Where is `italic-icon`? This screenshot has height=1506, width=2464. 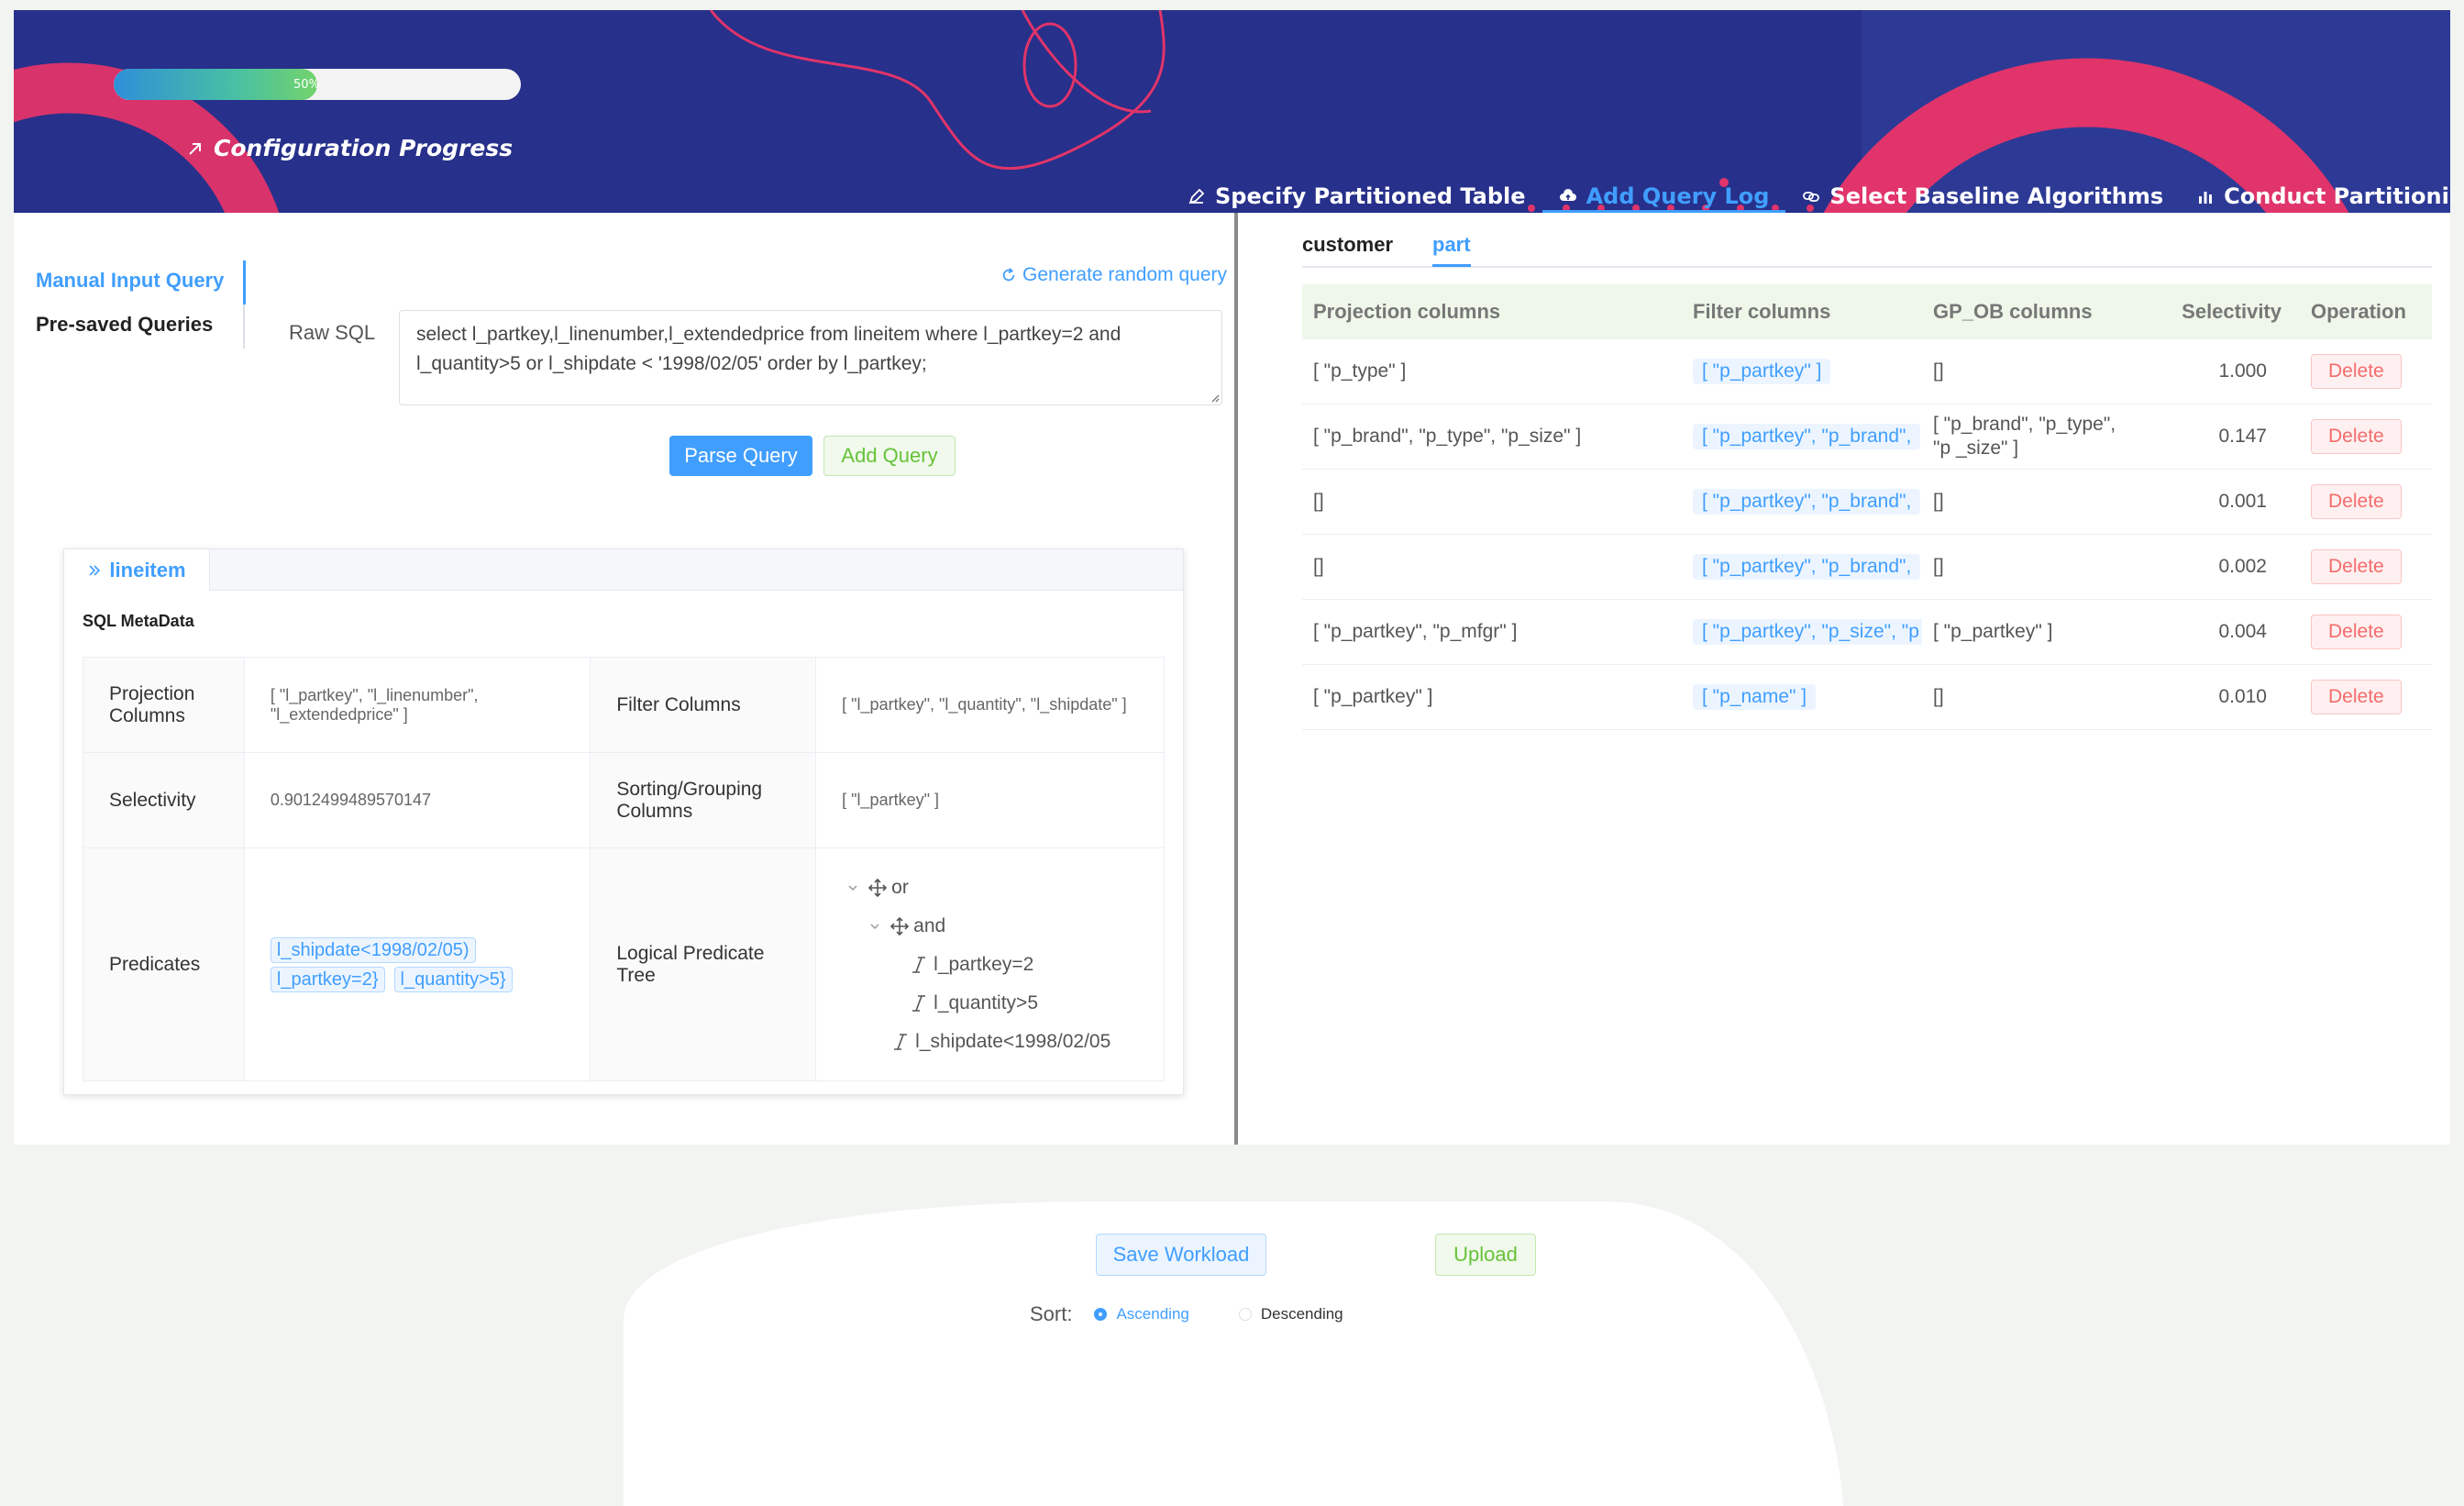 italic-icon is located at coordinates (919, 1003).